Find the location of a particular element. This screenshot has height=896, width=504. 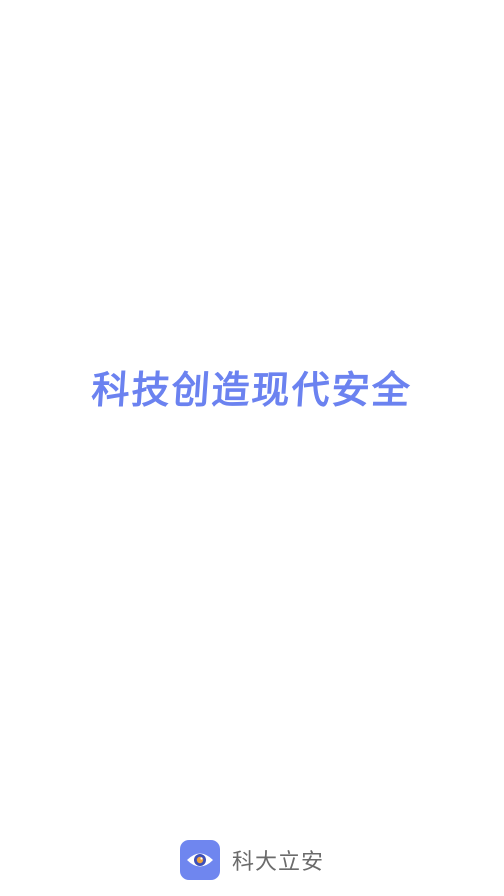

eye-logo-icon is located at coordinates (199, 860).